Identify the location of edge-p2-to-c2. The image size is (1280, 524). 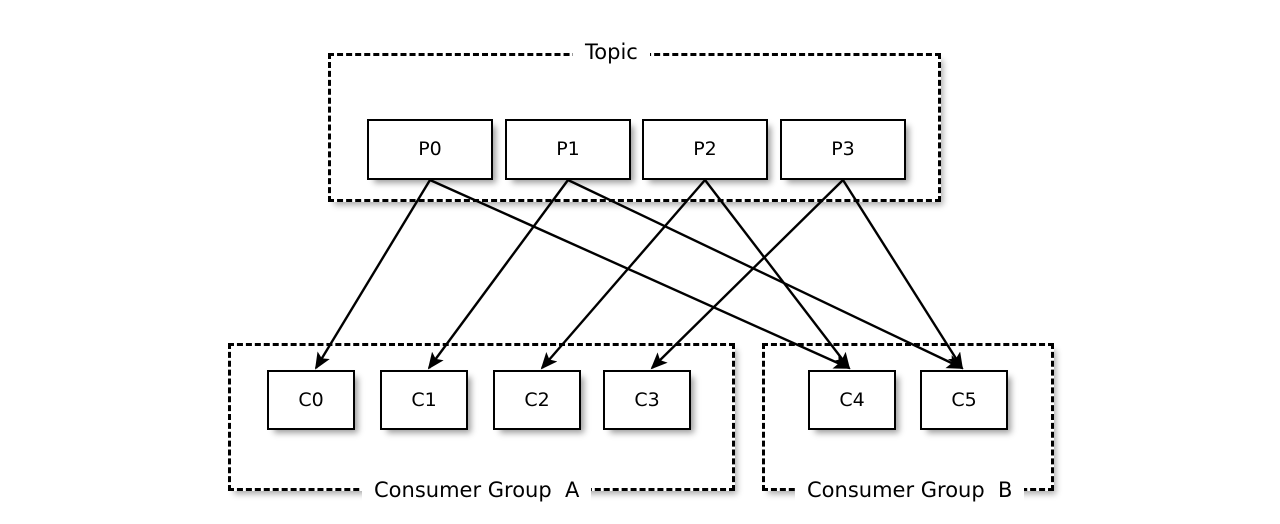
(623, 274).